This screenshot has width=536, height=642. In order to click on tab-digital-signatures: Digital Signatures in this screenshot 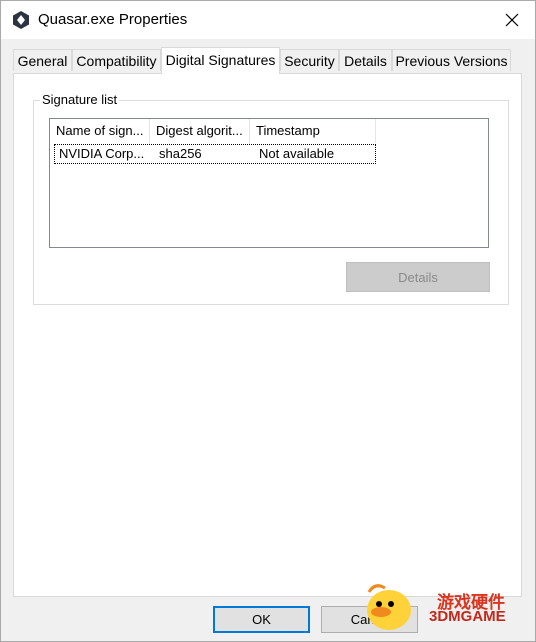, I will do `click(220, 60)`.